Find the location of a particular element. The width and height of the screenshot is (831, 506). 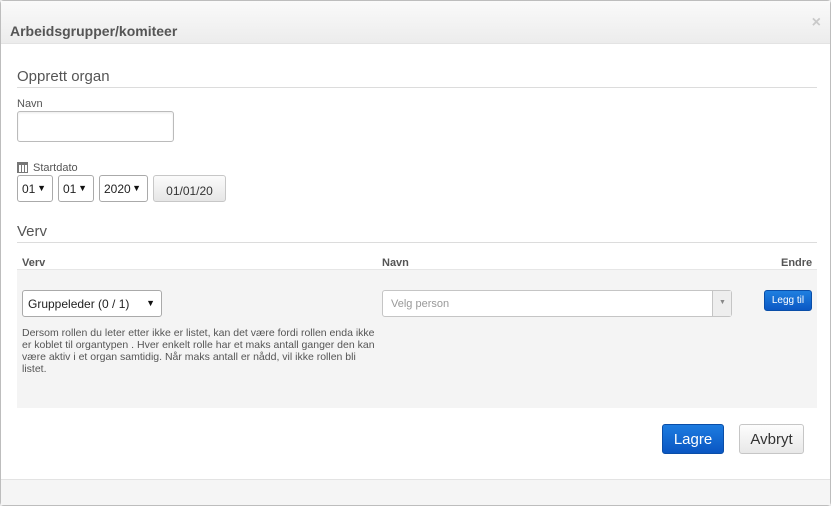

day-select: 01 ▼ is located at coordinates (35, 188).